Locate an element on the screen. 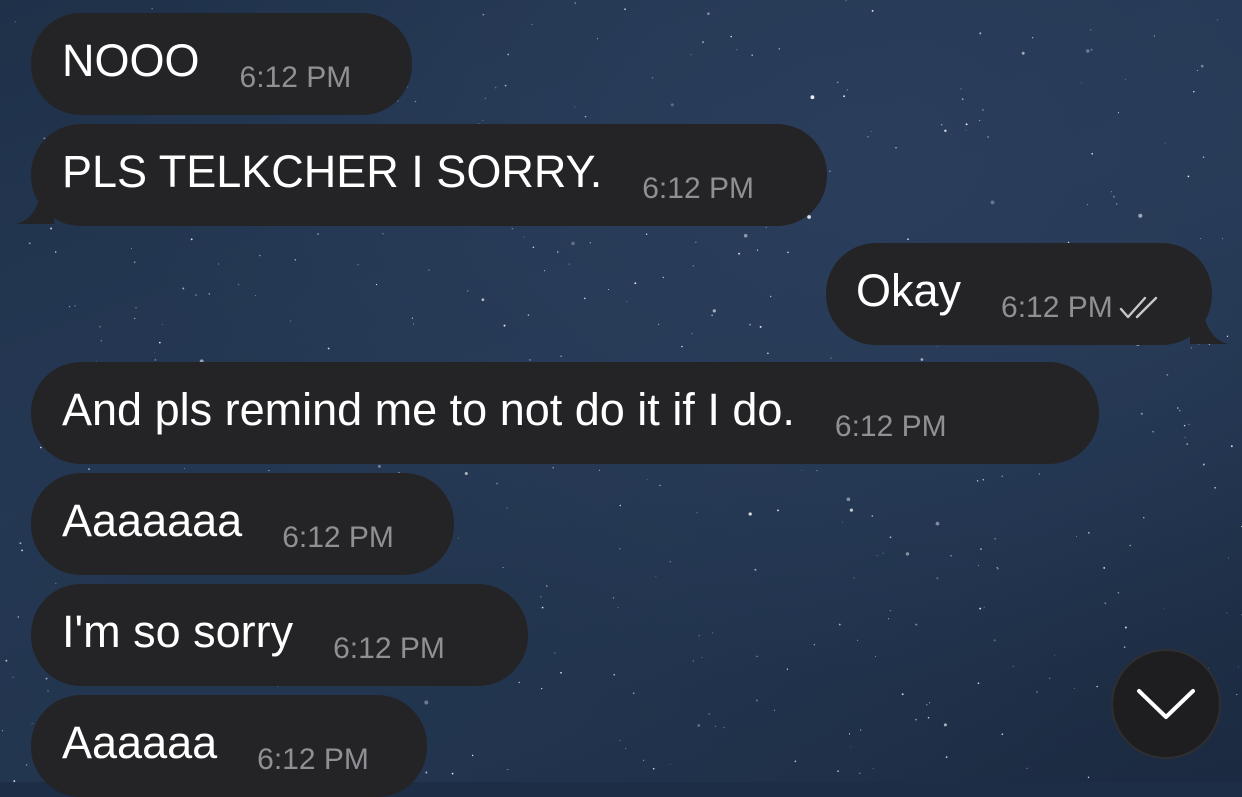  message-text: Aaaaaa is located at coordinates (140, 742).